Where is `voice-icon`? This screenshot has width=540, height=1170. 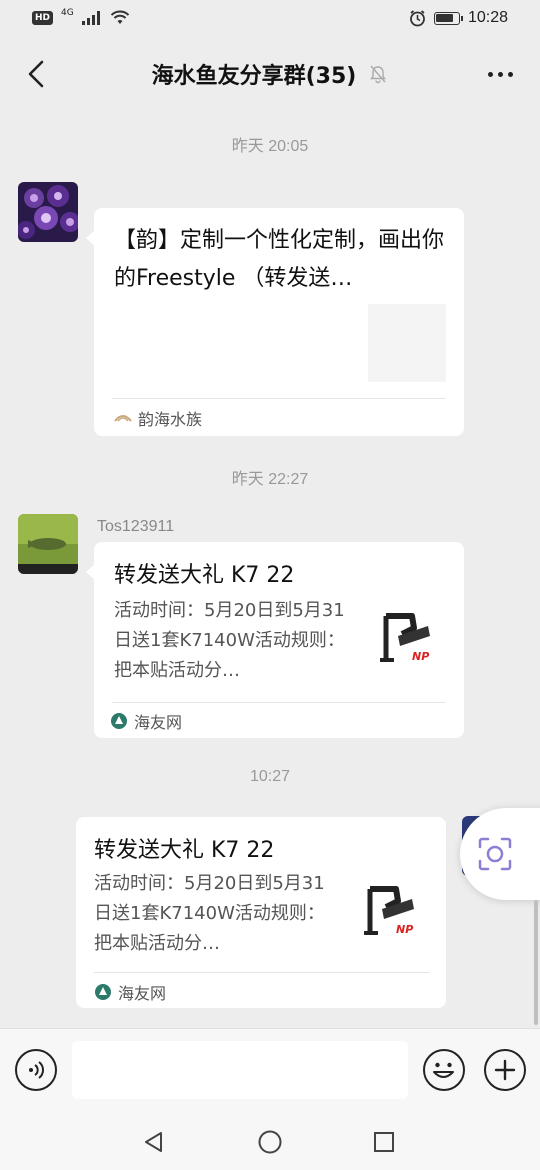
voice-icon is located at coordinates (36, 1070).